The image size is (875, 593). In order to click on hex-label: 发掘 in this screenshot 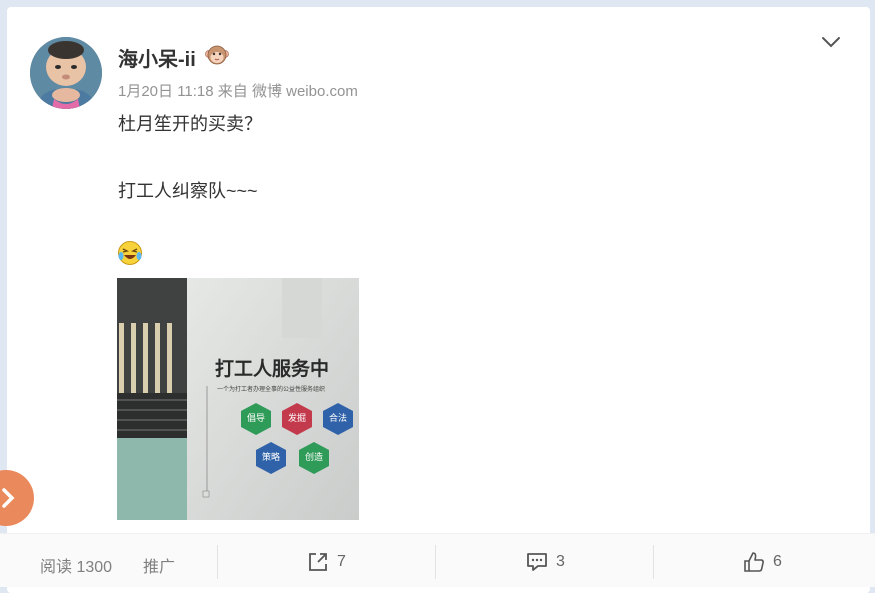, I will do `click(296, 418)`.